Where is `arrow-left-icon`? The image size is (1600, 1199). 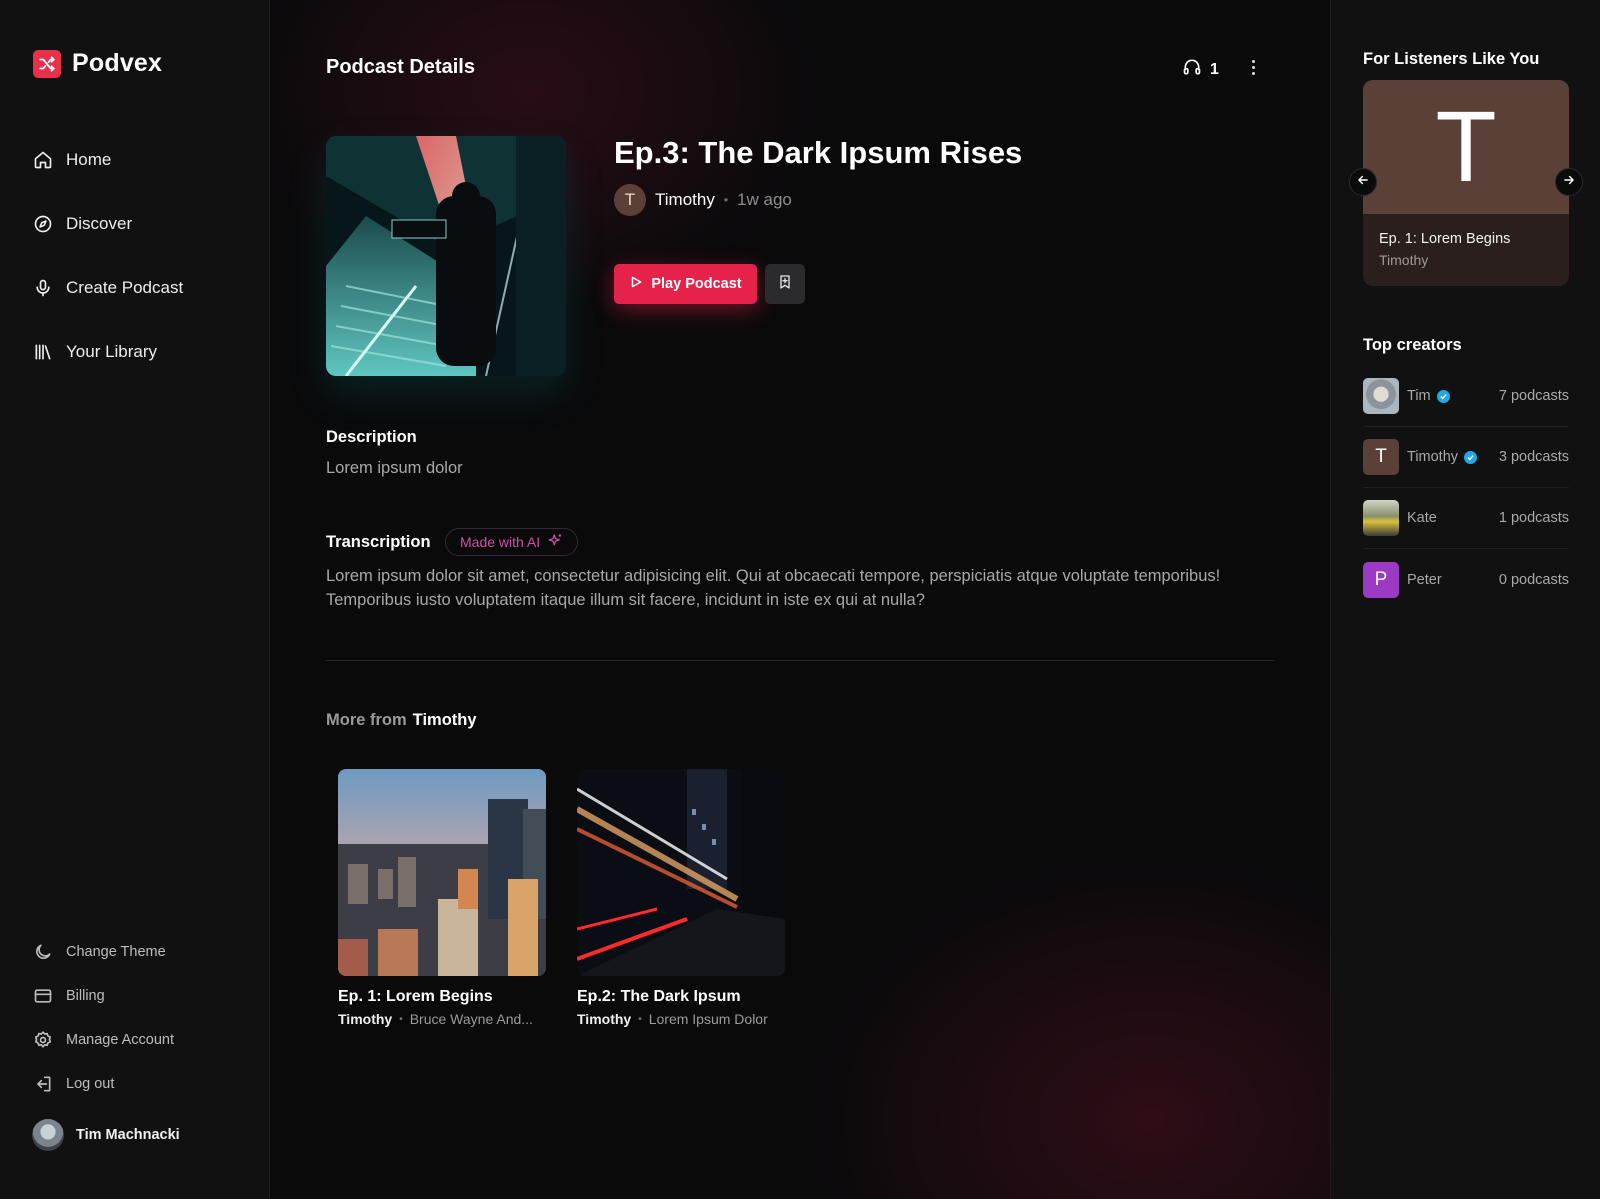 arrow-left-icon is located at coordinates (1363, 182).